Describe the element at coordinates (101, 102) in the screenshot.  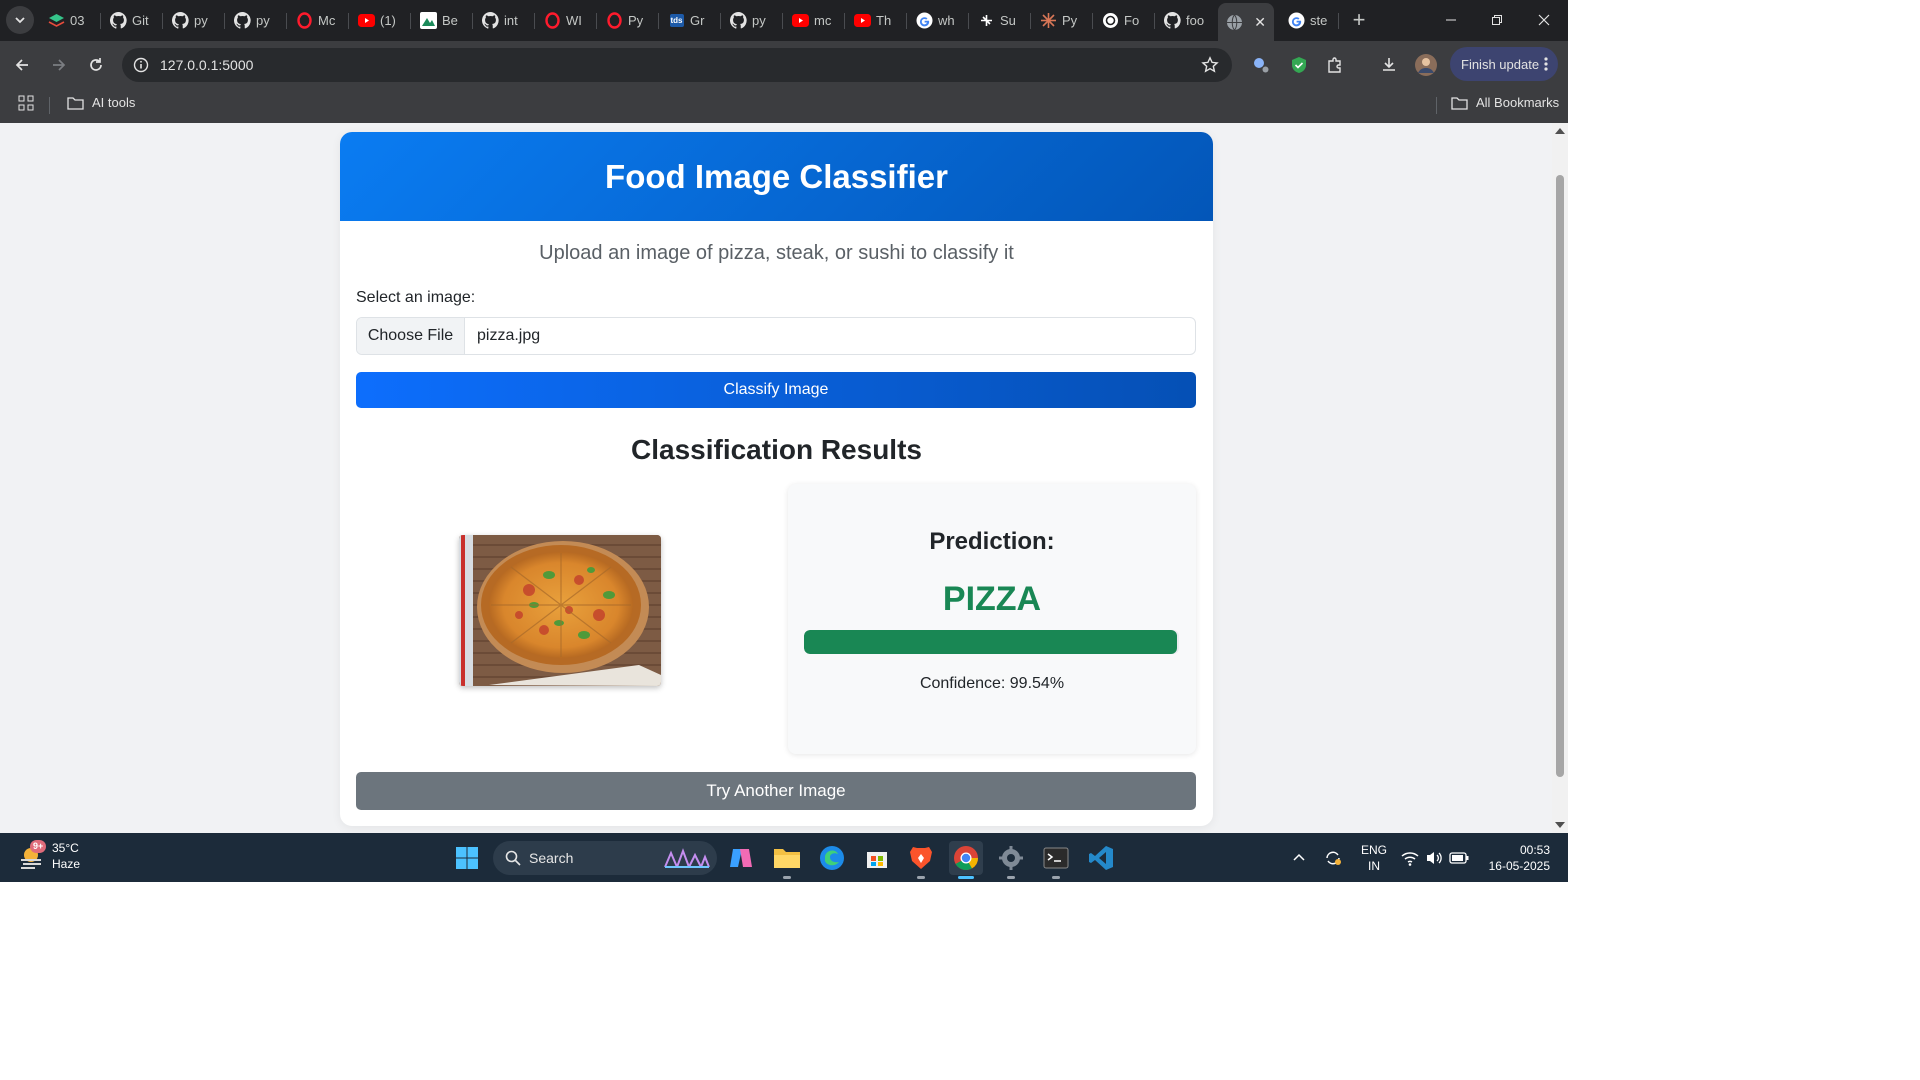
I see `bookmark-folder-ai-tools: AI tools` at that location.